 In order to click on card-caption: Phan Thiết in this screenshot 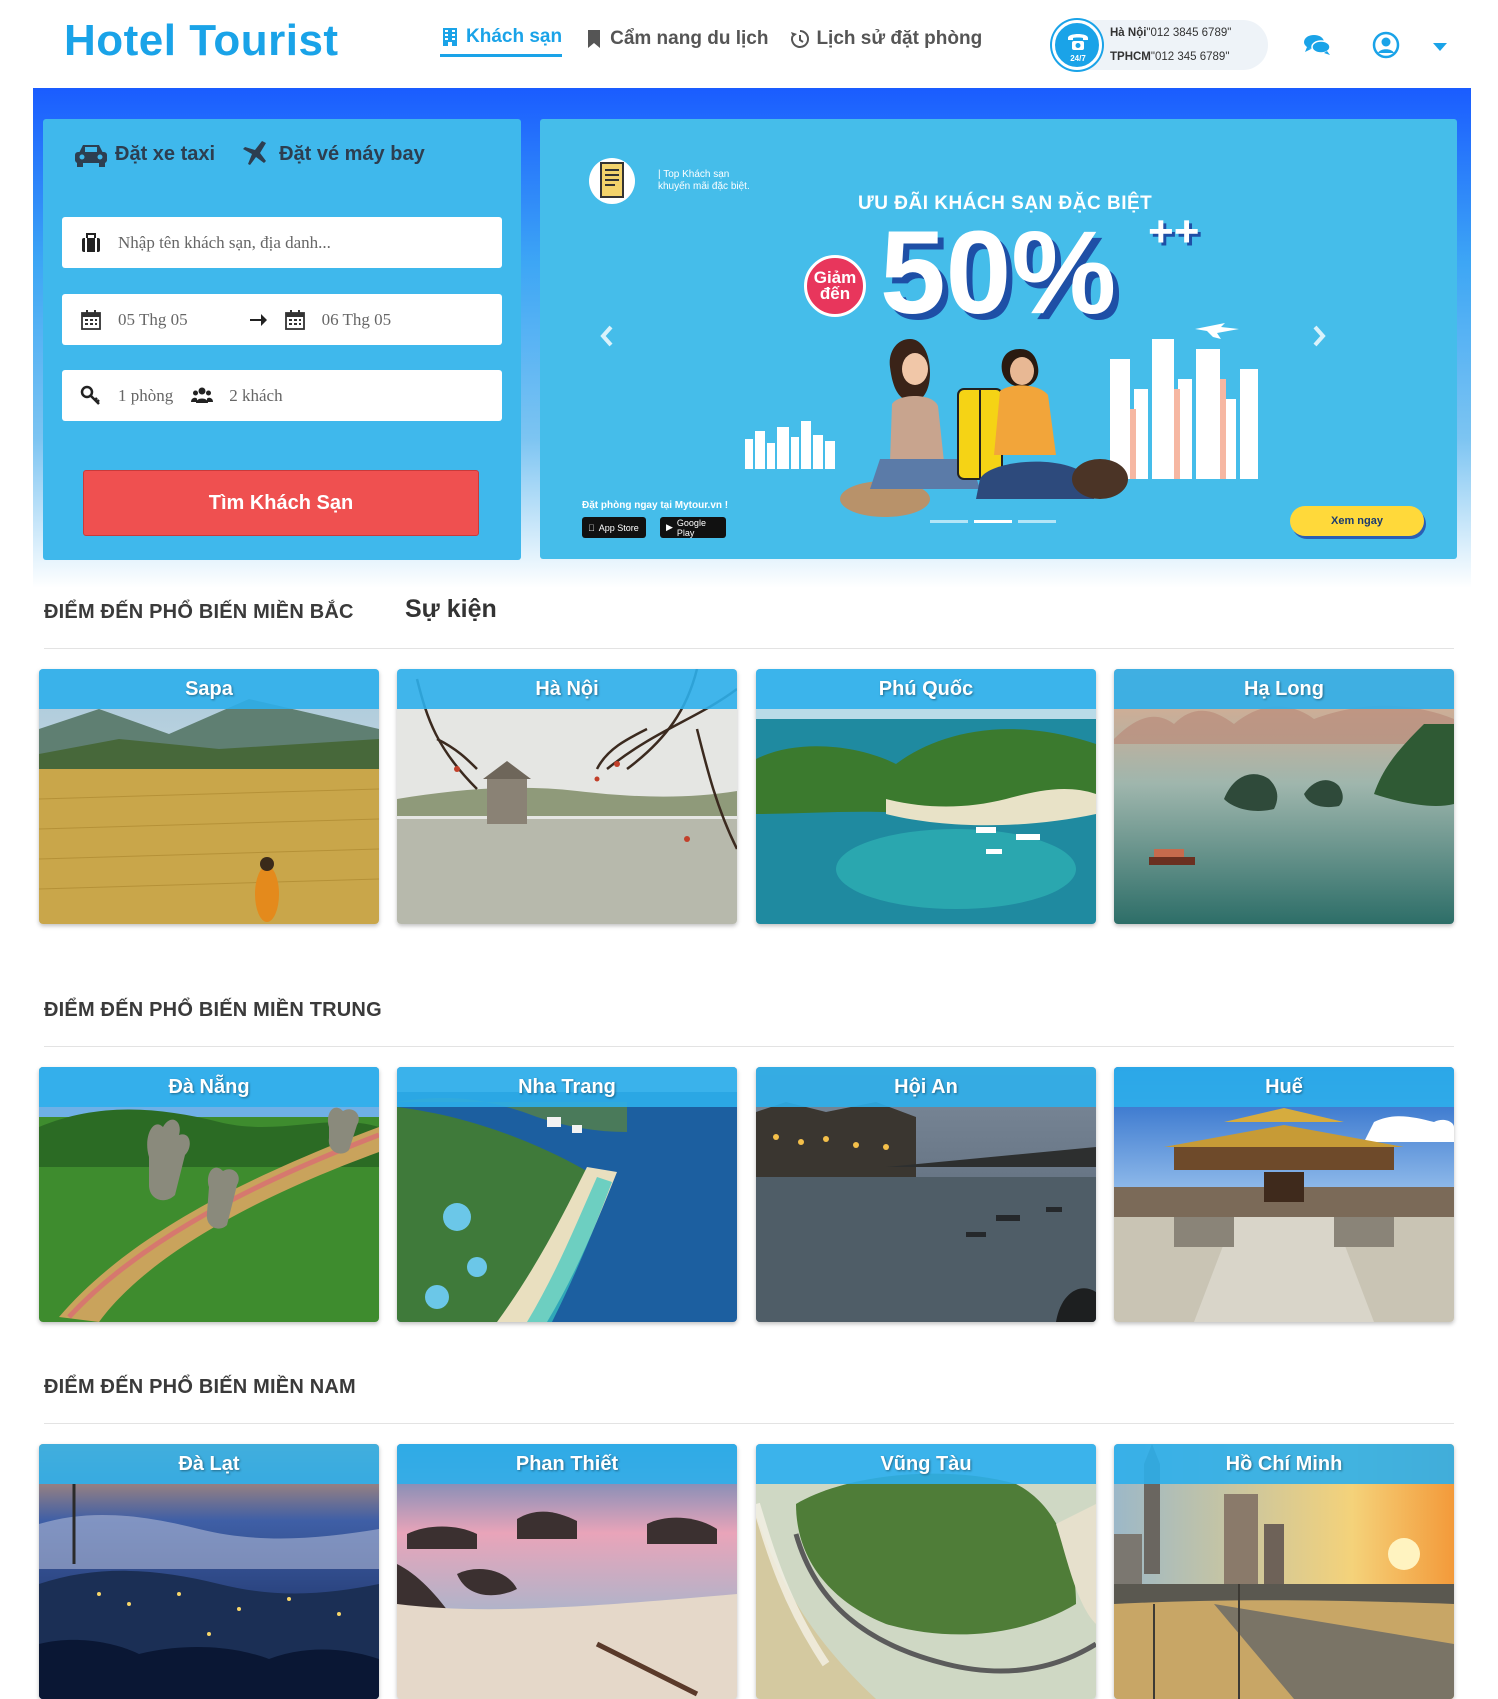, I will do `click(567, 1464)`.